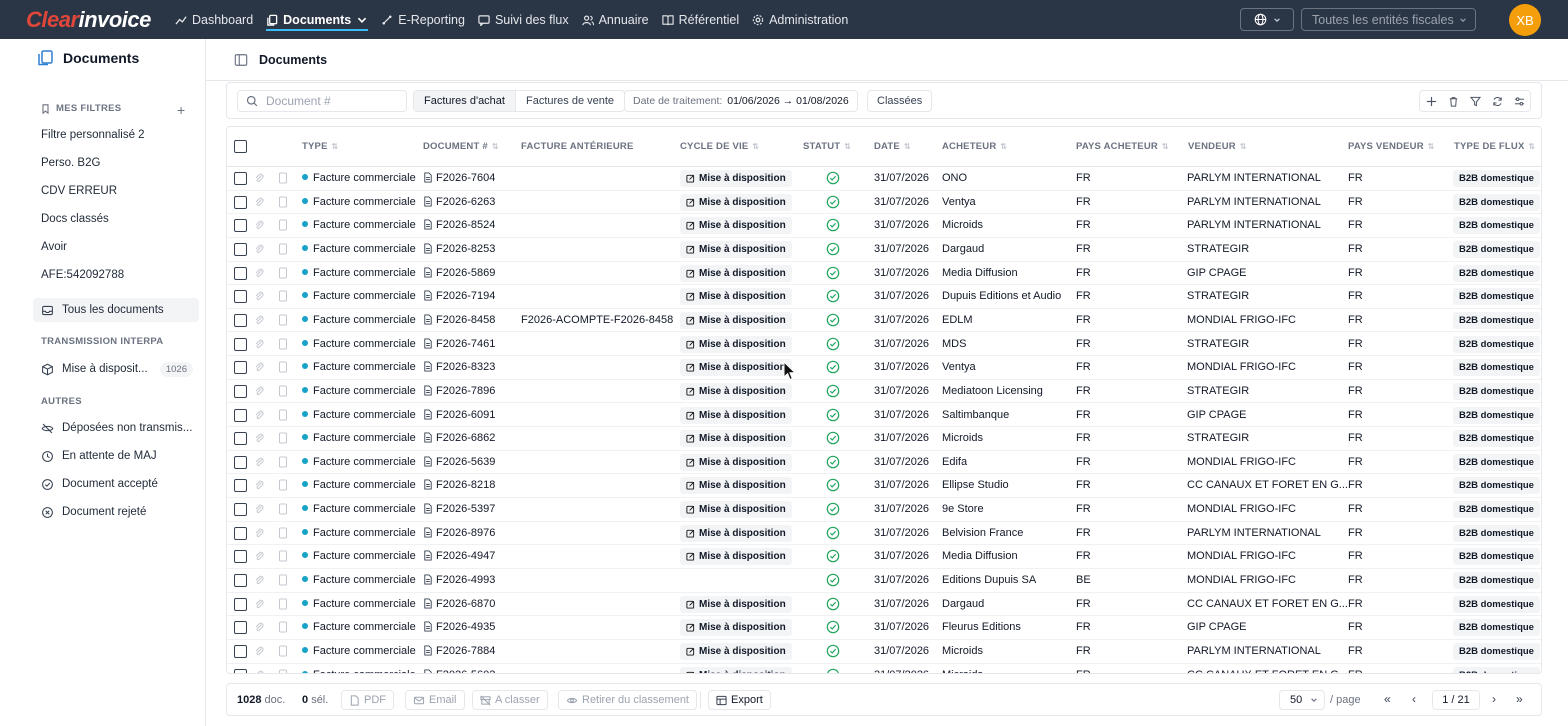 Image resolution: width=1568 pixels, height=726 pixels. What do you see at coordinates (459, 249) in the screenshot?
I see `cell-document: F2026-8253` at bounding box center [459, 249].